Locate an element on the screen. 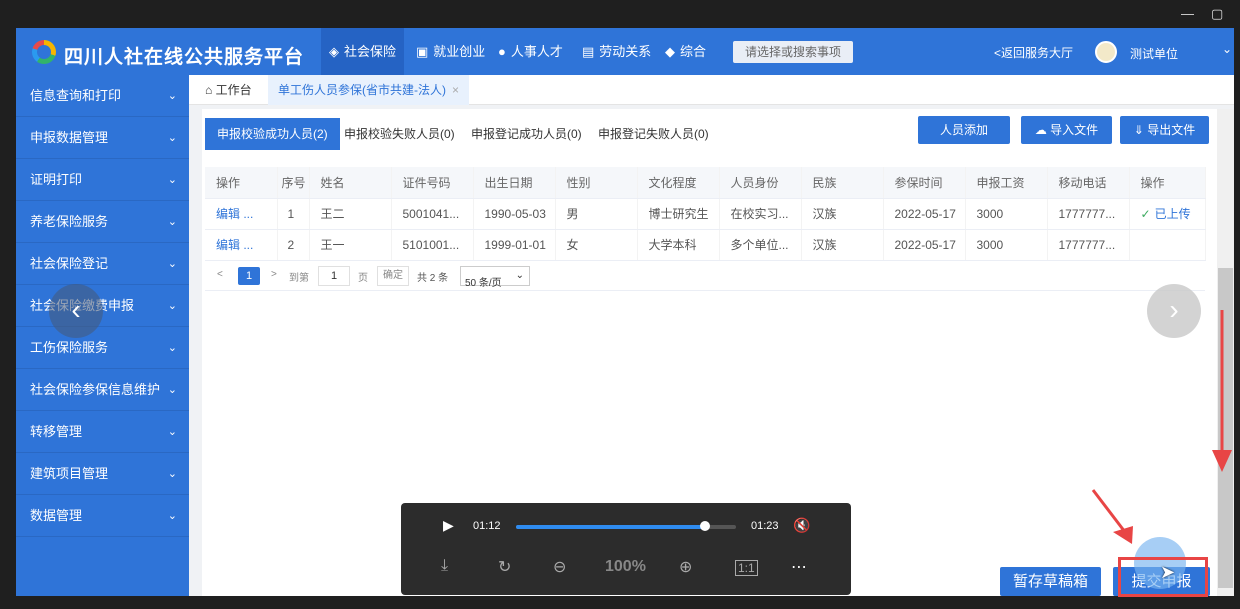 This screenshot has width=1240, height=609. minimize-icon: — is located at coordinates (1187, 13).